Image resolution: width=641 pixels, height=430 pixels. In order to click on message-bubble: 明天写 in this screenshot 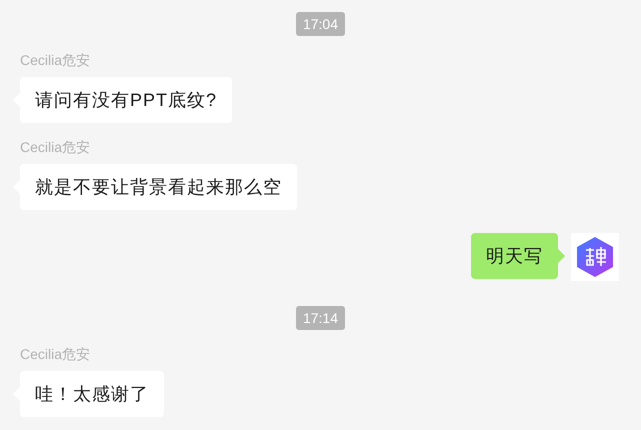, I will do `click(514, 256)`.